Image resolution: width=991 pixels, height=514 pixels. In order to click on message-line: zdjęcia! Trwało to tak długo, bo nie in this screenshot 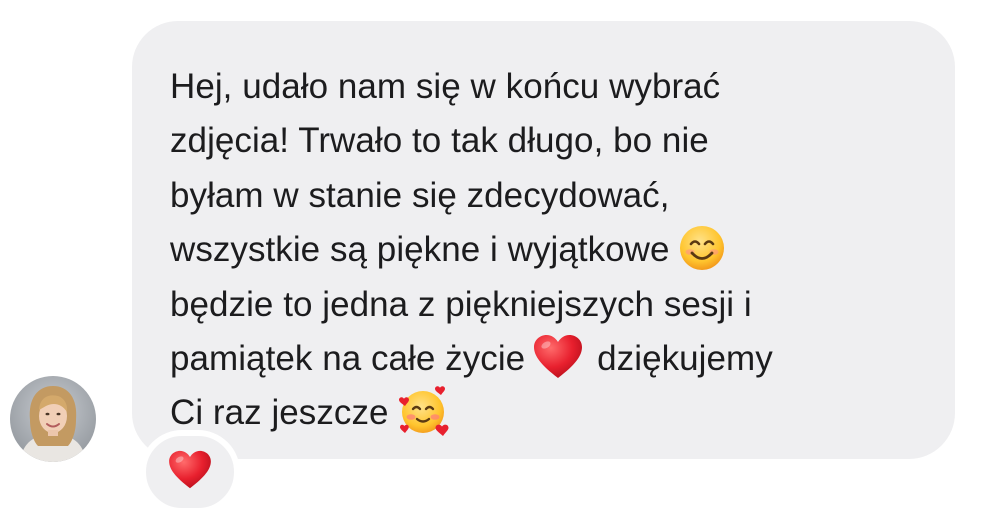, I will do `click(439, 141)`.